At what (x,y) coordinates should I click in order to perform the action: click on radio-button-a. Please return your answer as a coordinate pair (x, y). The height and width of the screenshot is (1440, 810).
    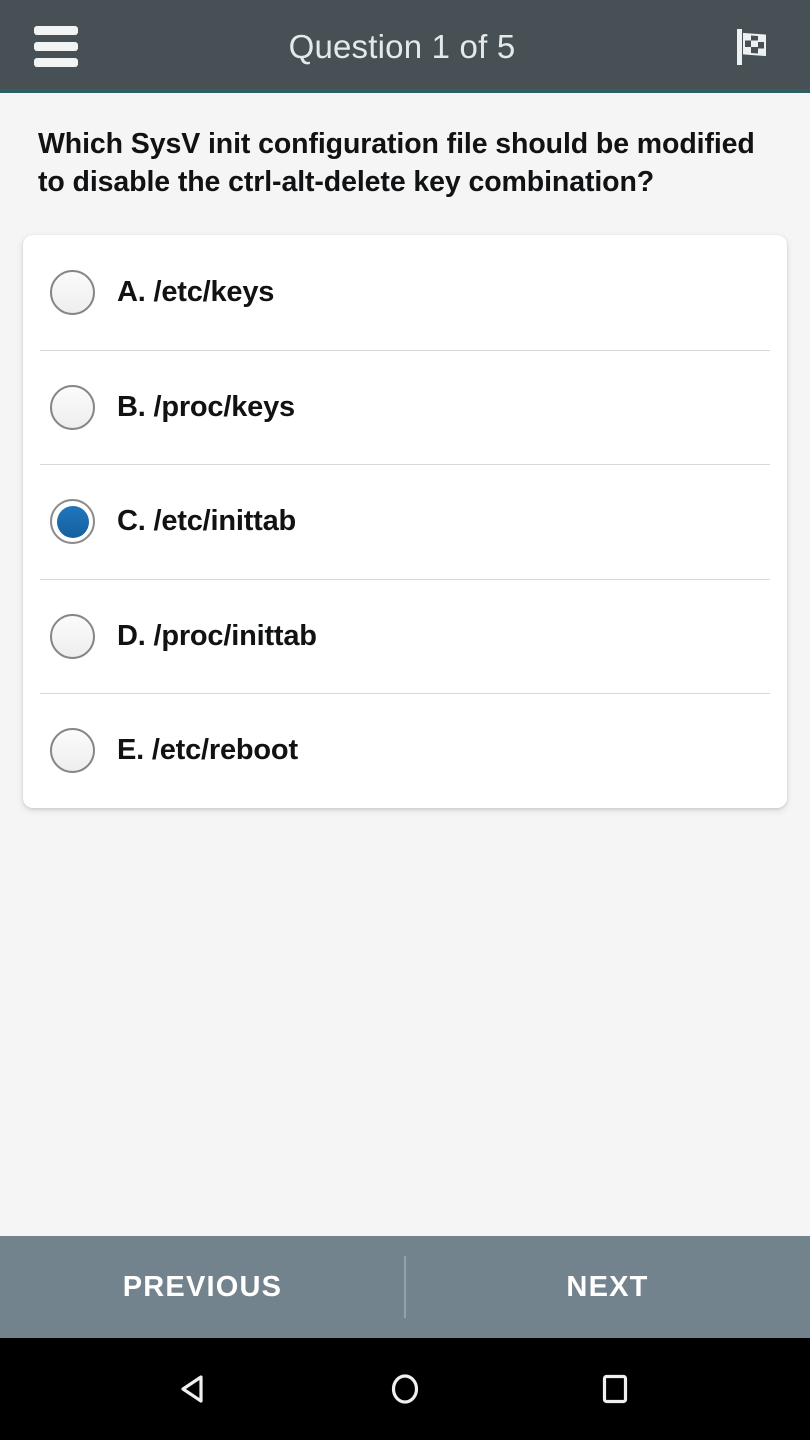
    Looking at the image, I should click on (72, 293).